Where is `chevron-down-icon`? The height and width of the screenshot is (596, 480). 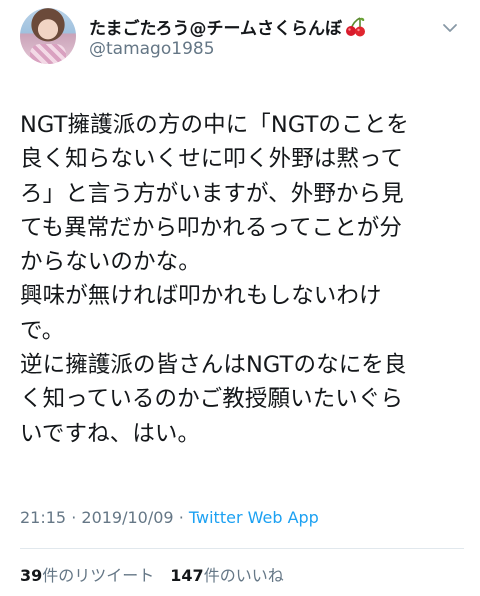
chevron-down-icon is located at coordinates (450, 28).